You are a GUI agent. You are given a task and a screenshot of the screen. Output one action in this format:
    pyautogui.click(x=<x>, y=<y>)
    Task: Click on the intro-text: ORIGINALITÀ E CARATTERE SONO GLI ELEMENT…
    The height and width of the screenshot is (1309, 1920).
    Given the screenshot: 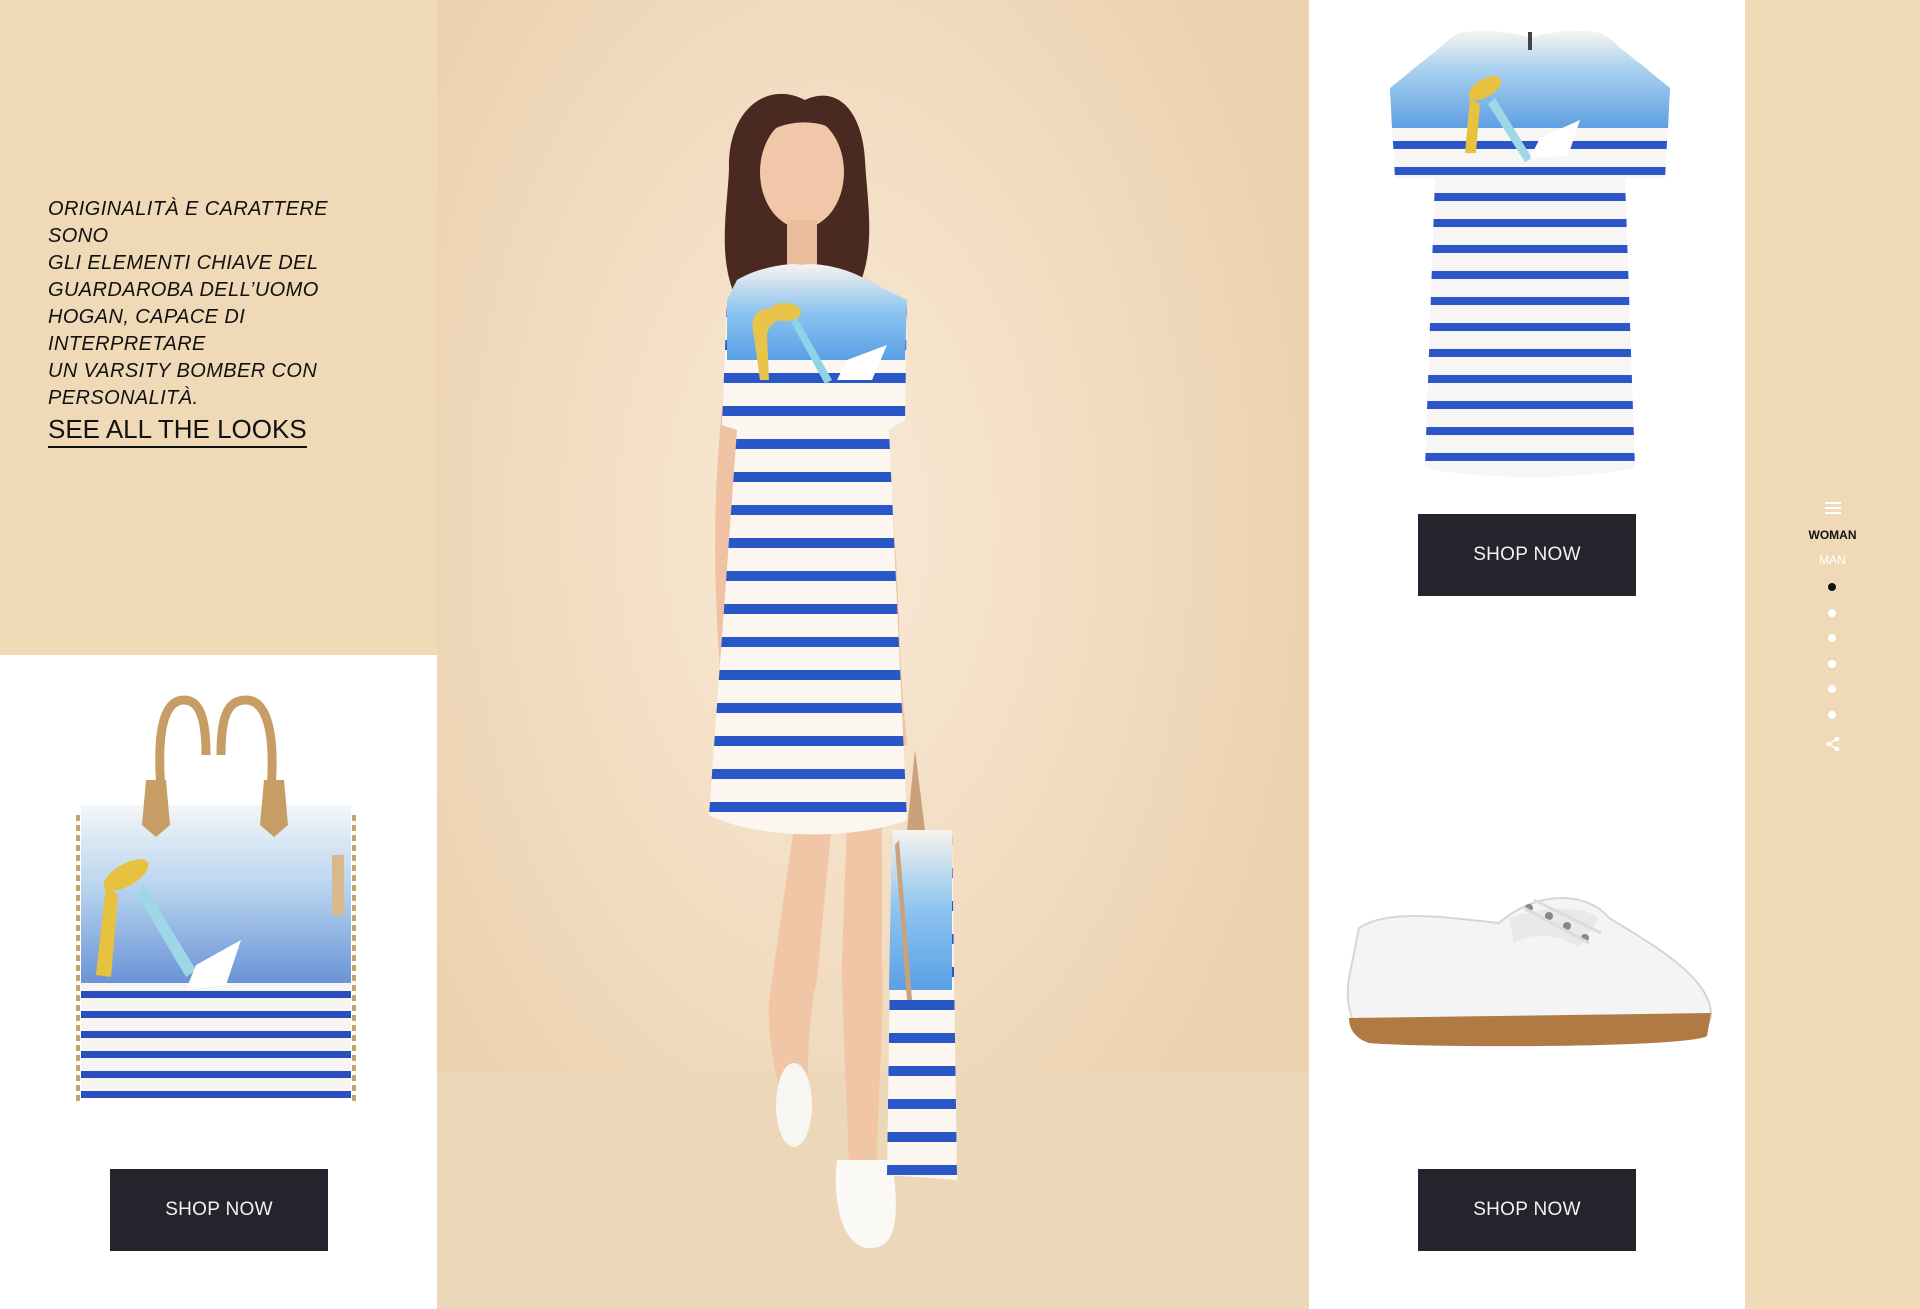 What is the action you would take?
    pyautogui.click(x=218, y=304)
    